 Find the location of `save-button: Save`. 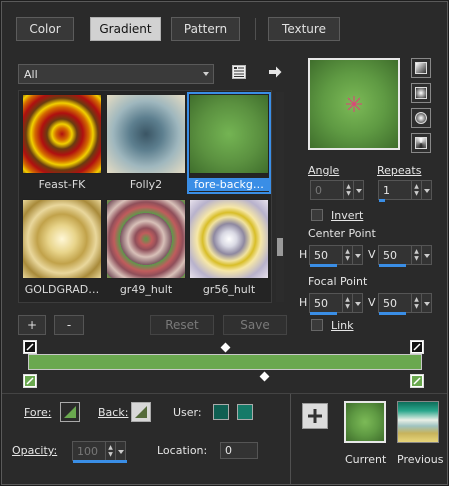

save-button: Save is located at coordinates (255, 325).